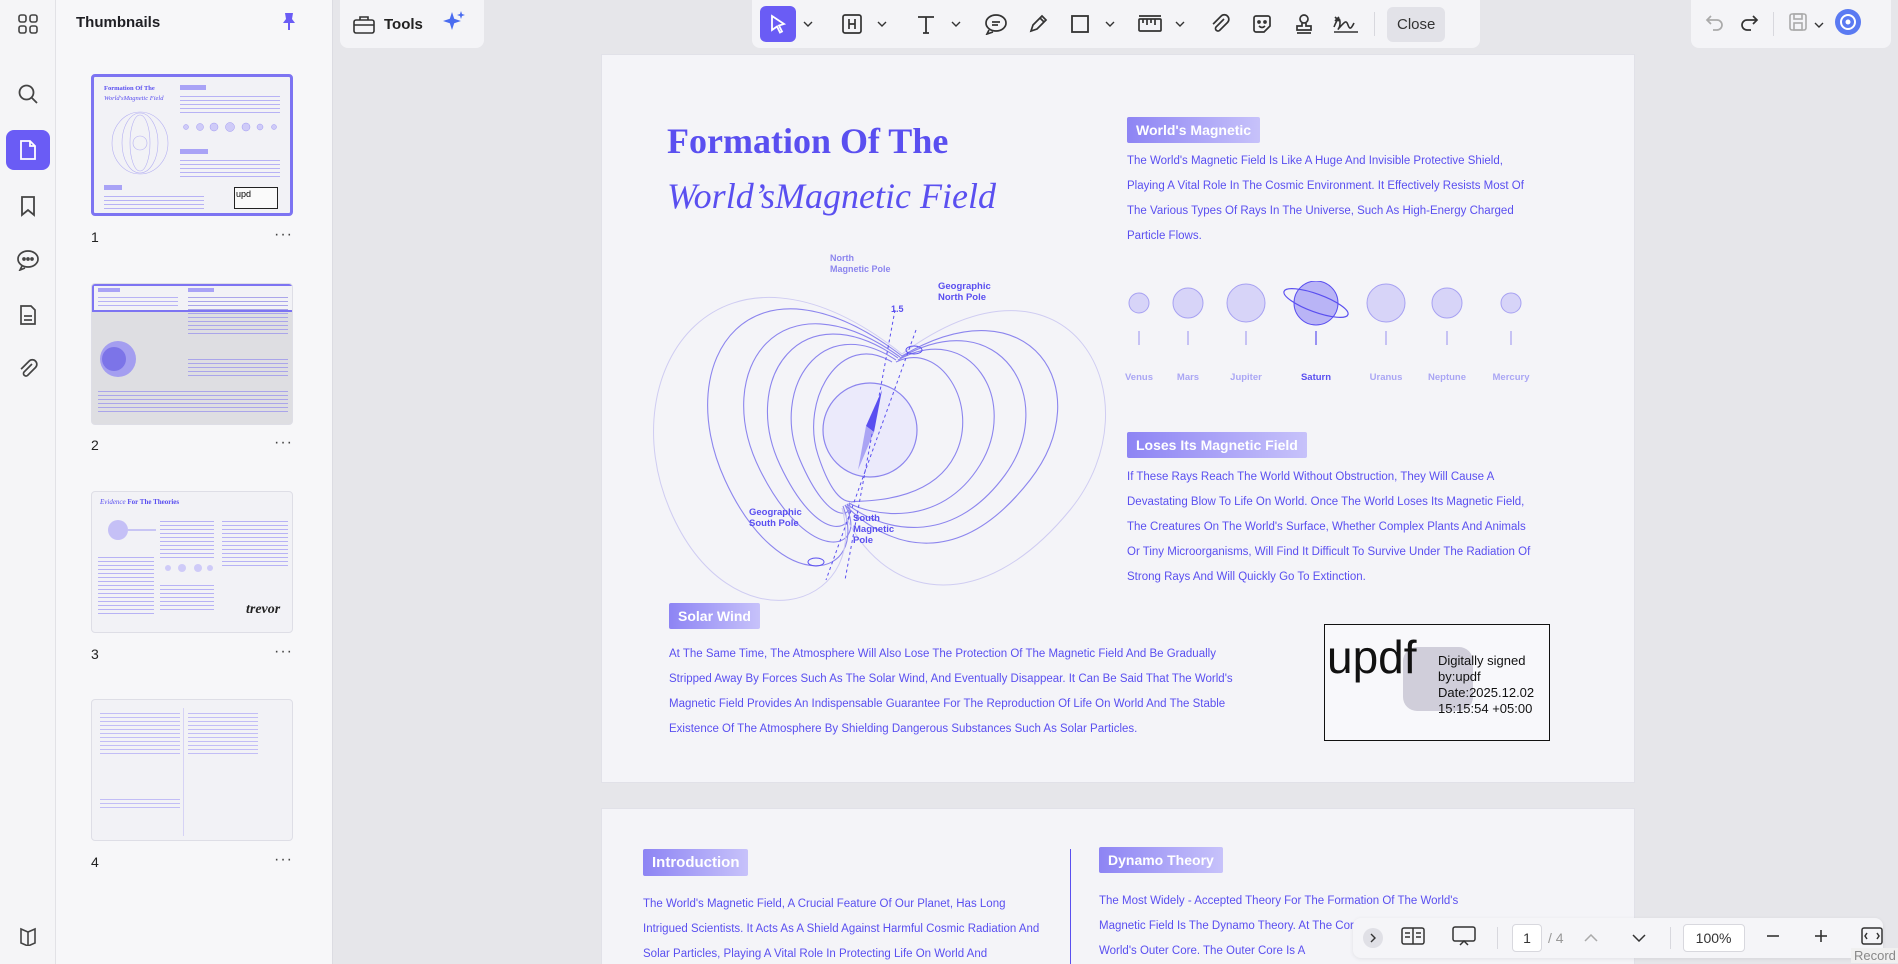  Describe the element at coordinates (1749, 24) in the screenshot. I see `redo-icon` at that location.